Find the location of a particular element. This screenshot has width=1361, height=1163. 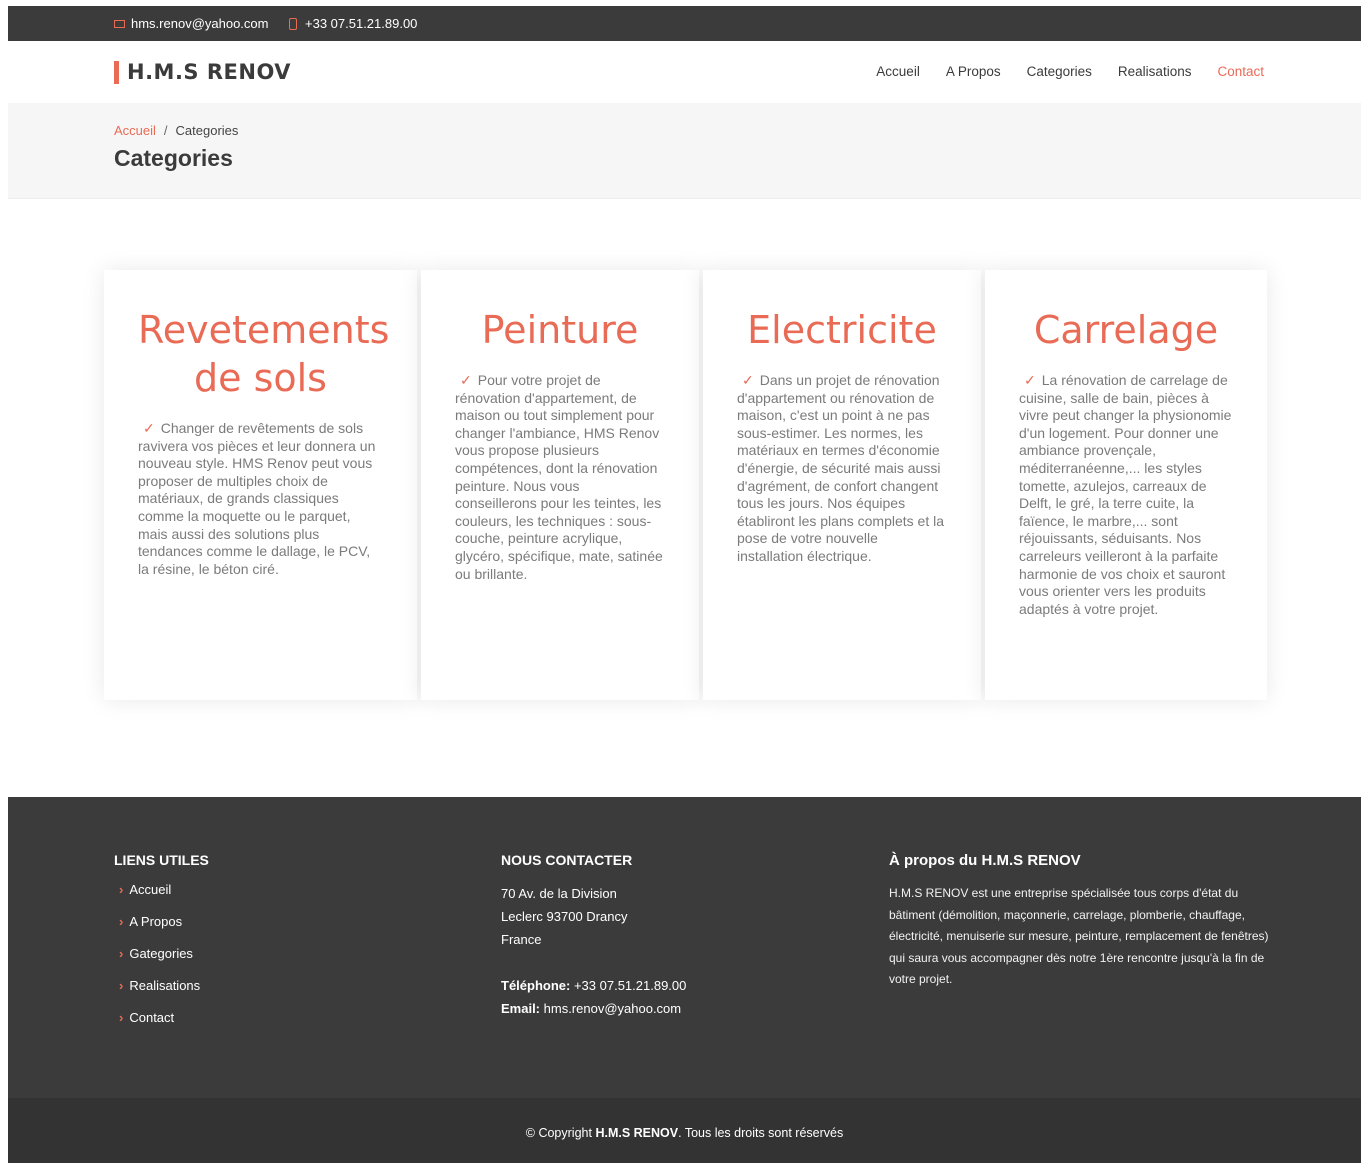

breadcrumb: Accueil / Categories is located at coordinates (176, 130).